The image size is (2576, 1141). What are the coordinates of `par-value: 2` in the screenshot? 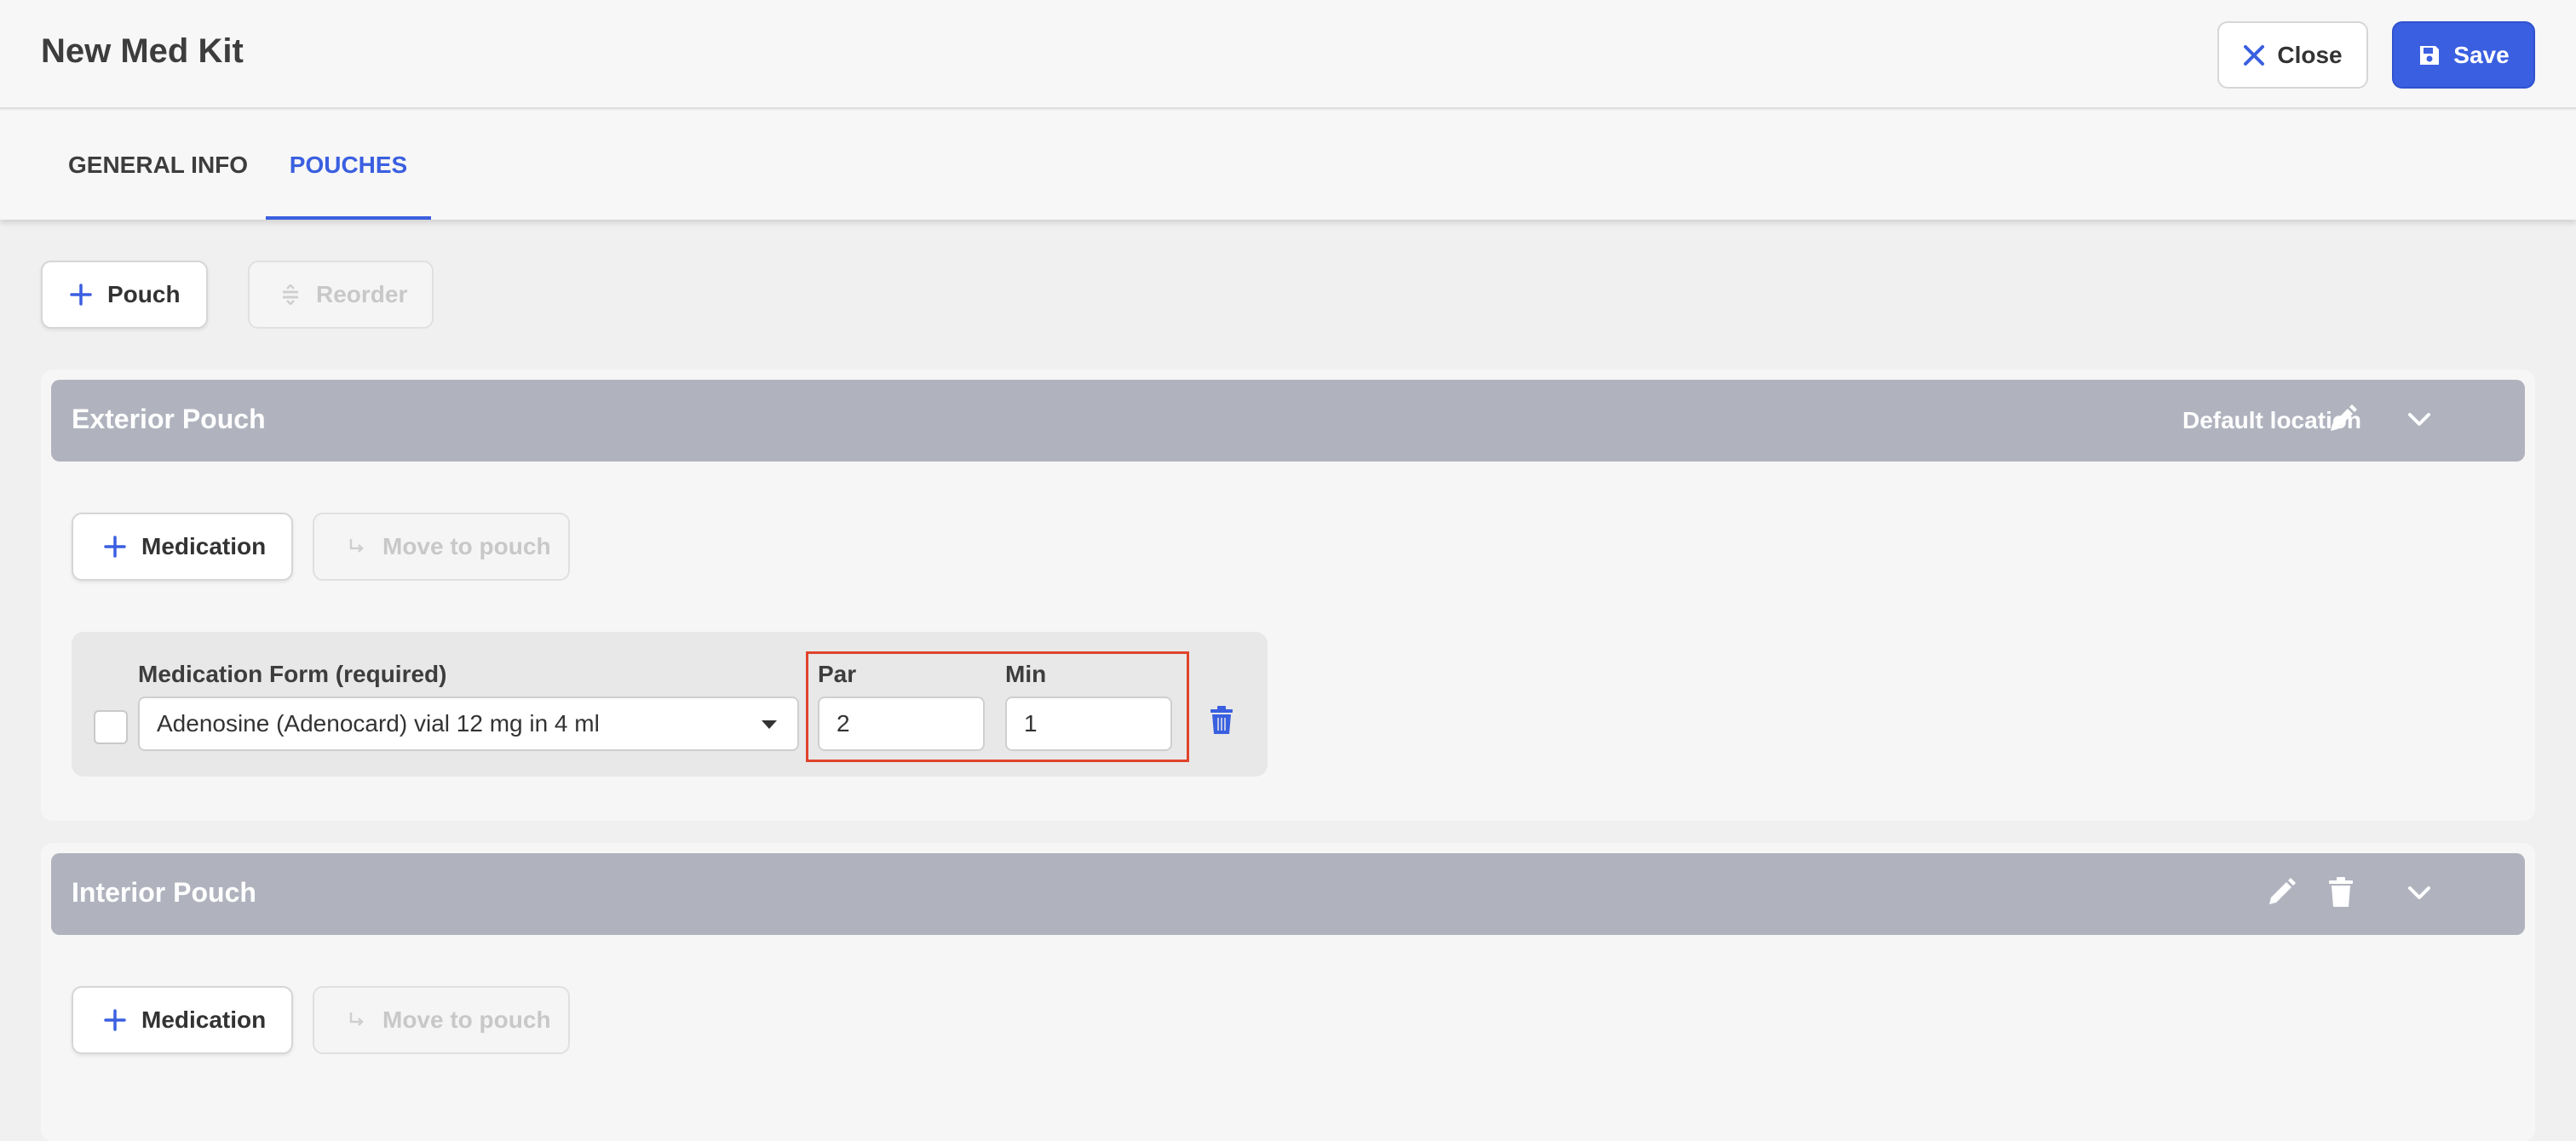 It's located at (844, 723).